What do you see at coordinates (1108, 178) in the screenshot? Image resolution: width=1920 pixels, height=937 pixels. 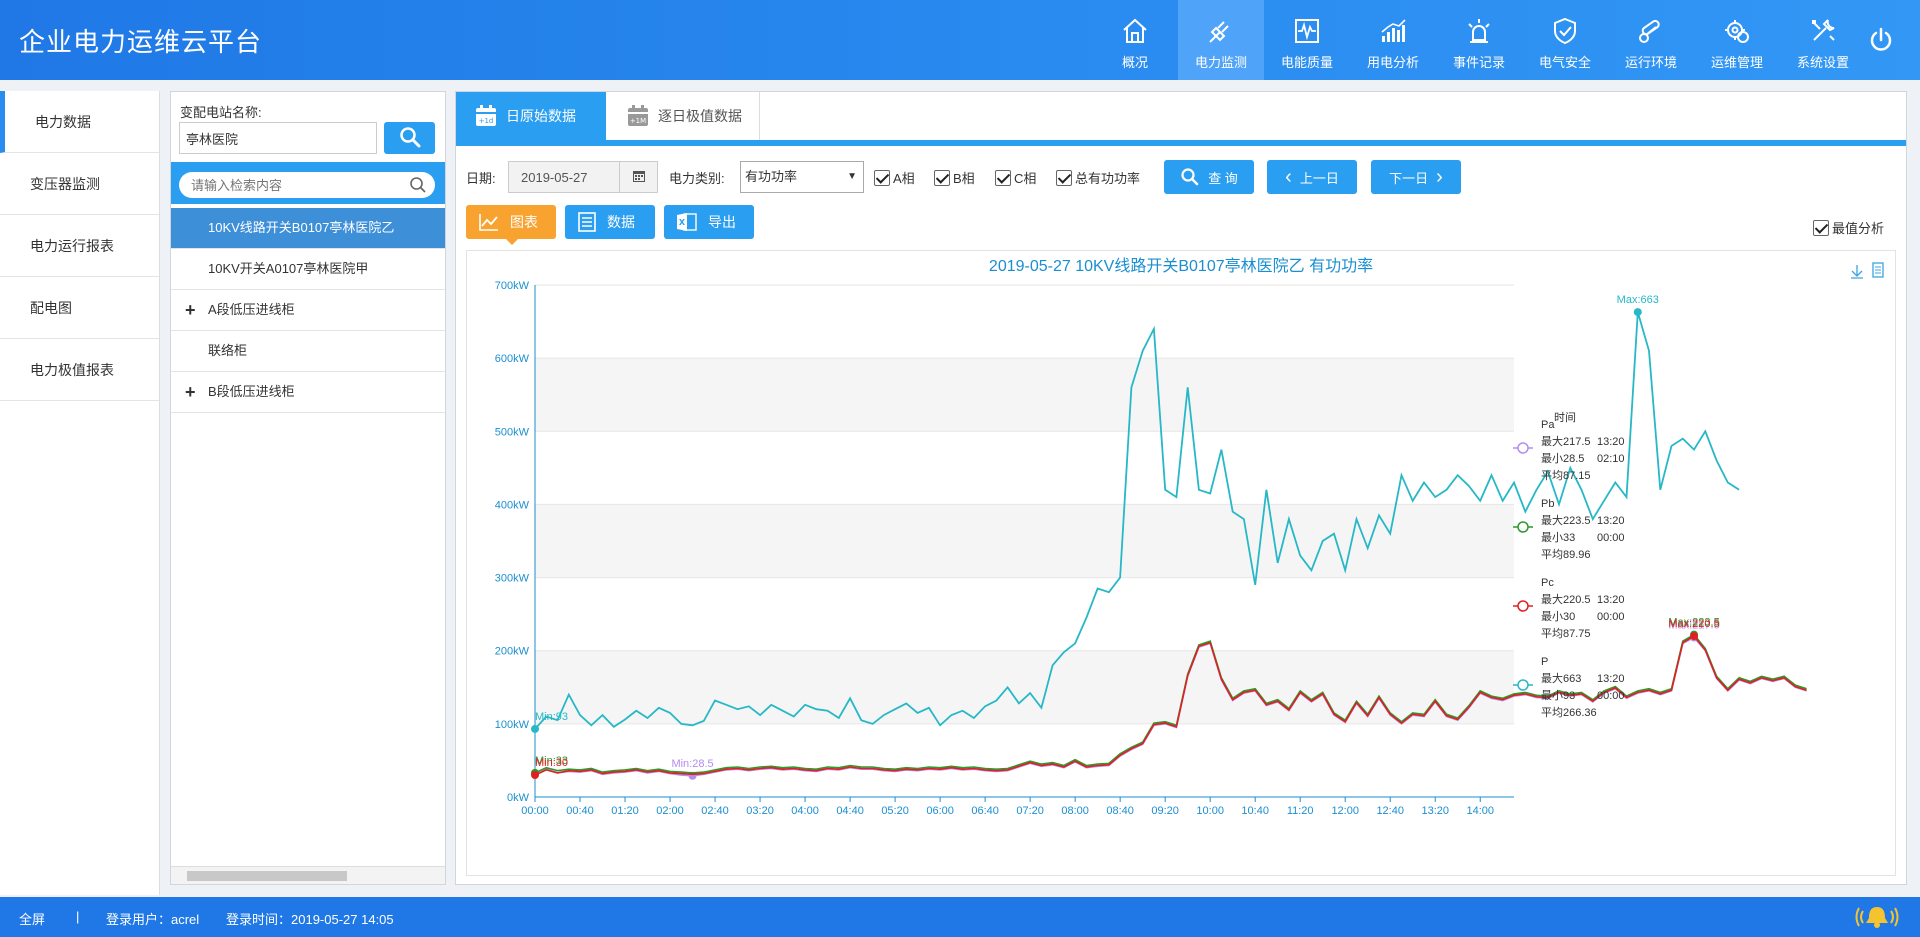 I see `checkbox-total-label: 总有功功率` at bounding box center [1108, 178].